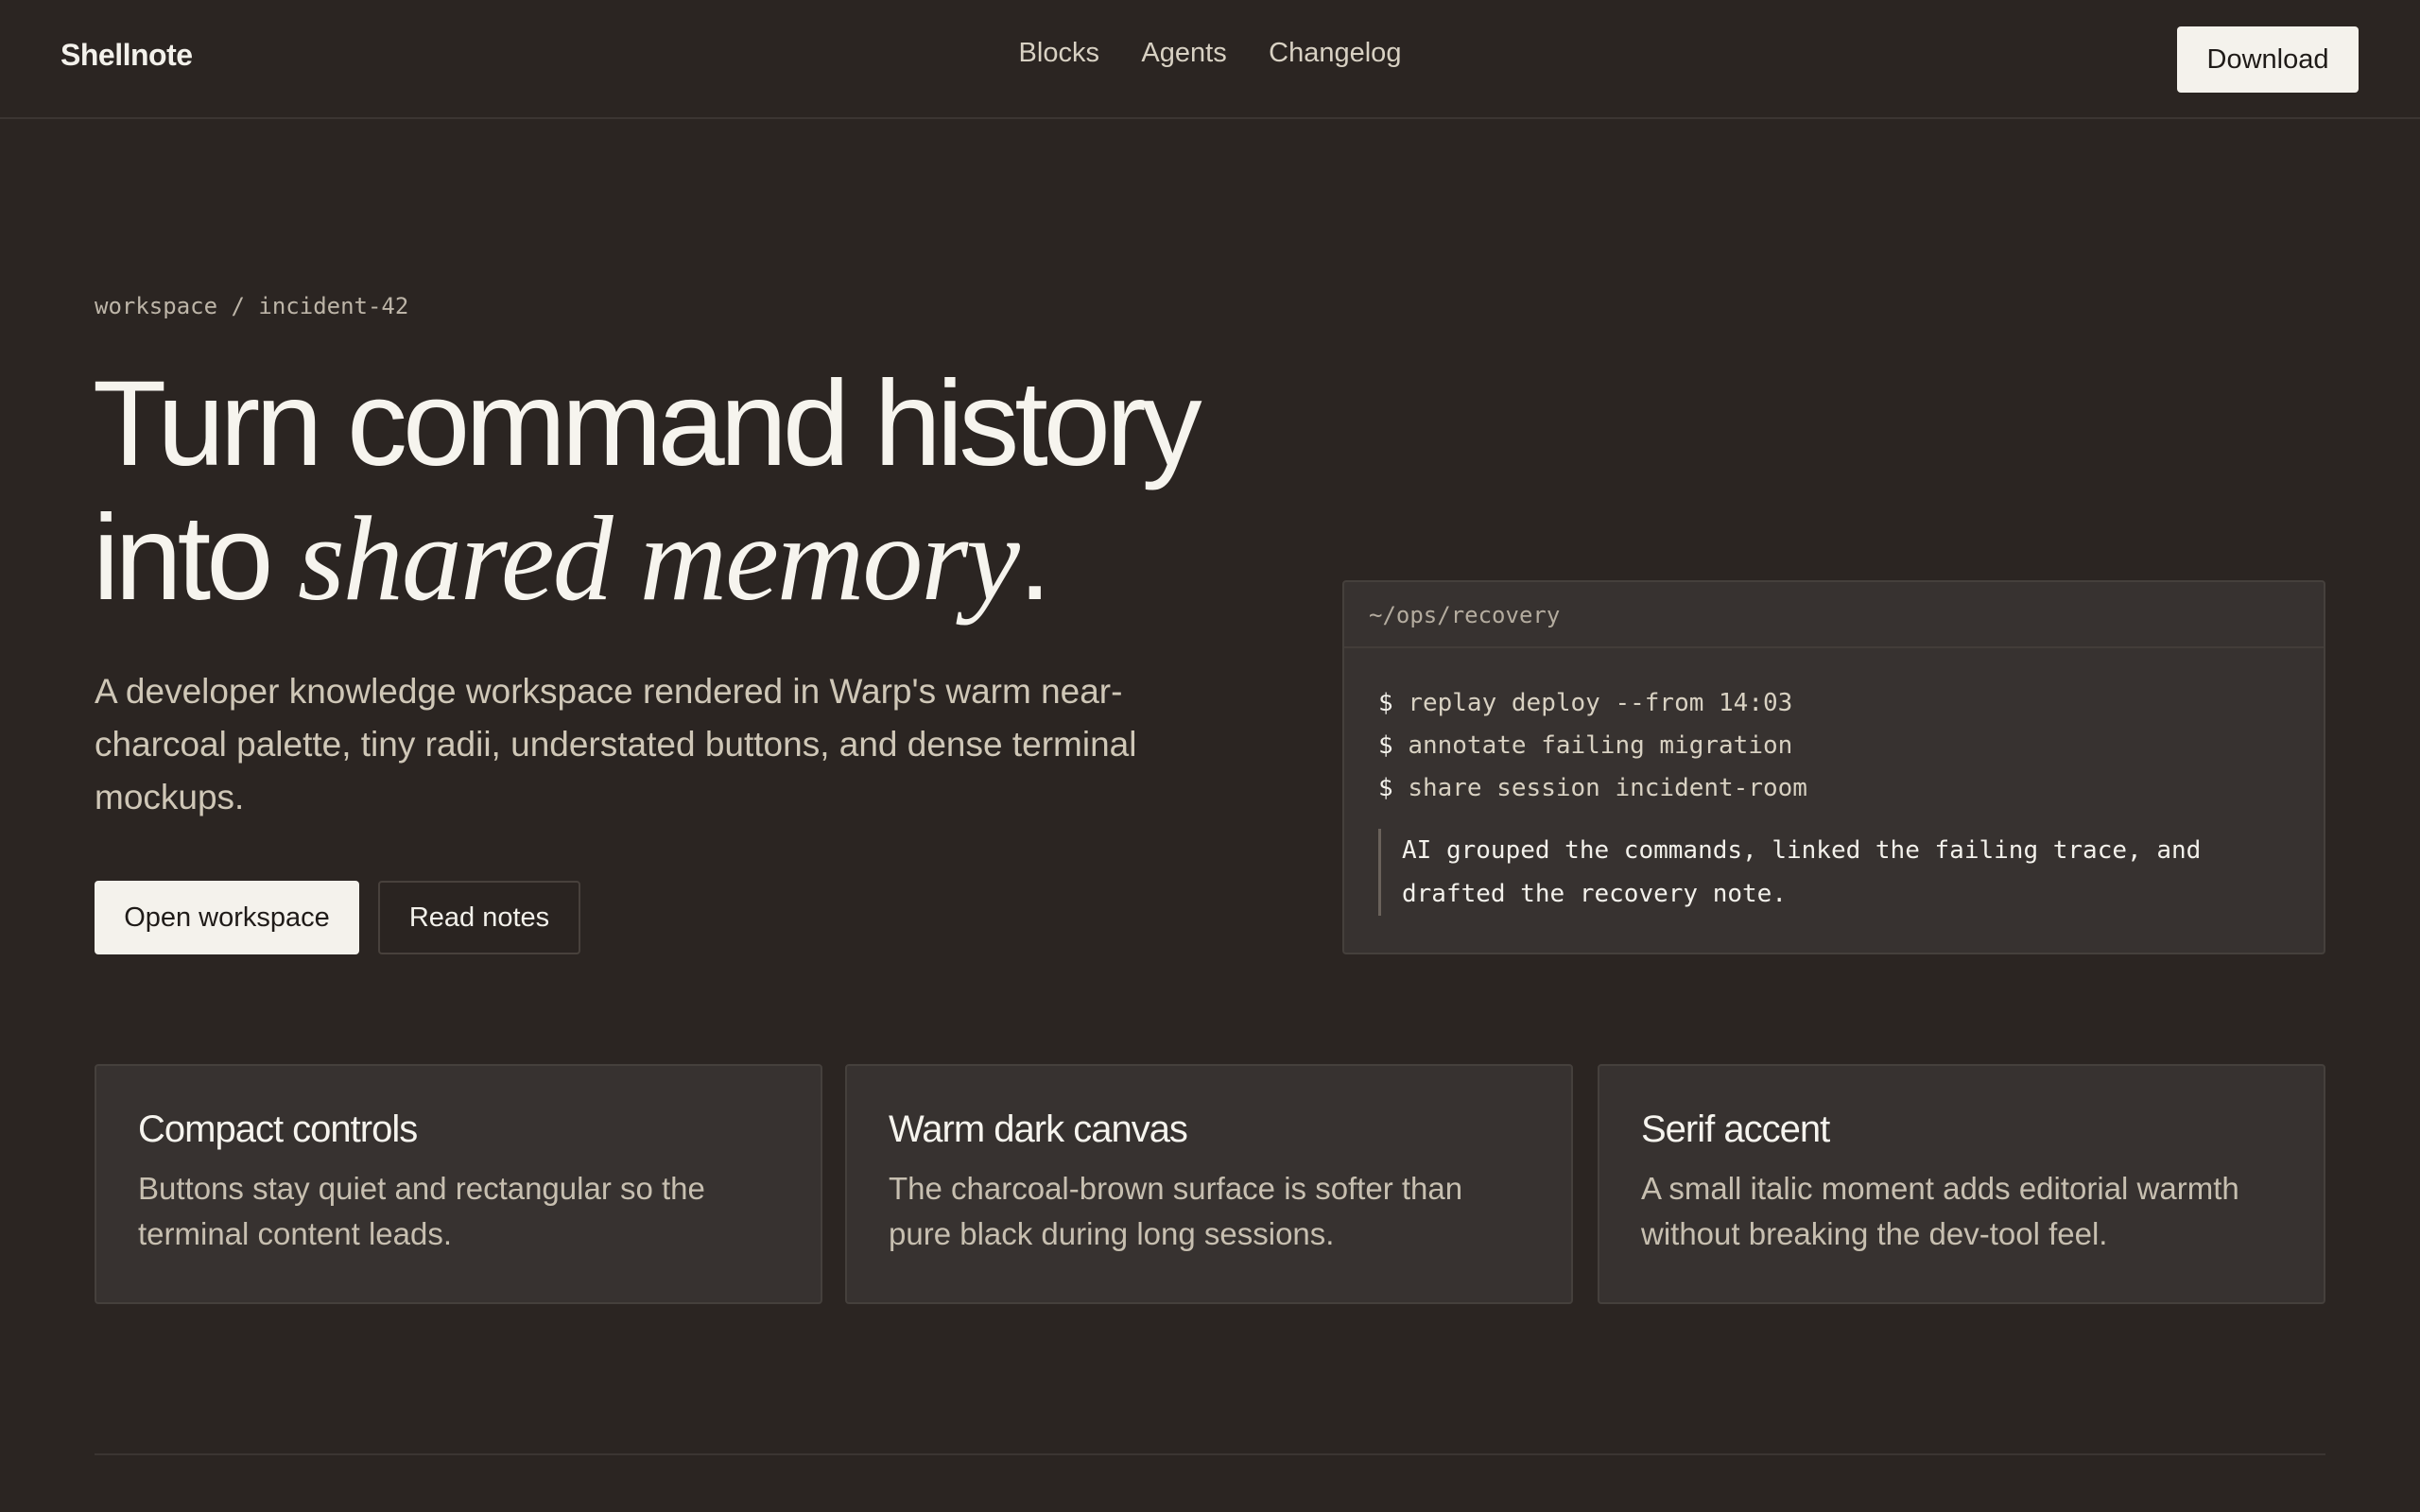  Describe the element at coordinates (1601, 703) in the screenshot. I see `terminal-command: replay deploy --from 14:03` at that location.